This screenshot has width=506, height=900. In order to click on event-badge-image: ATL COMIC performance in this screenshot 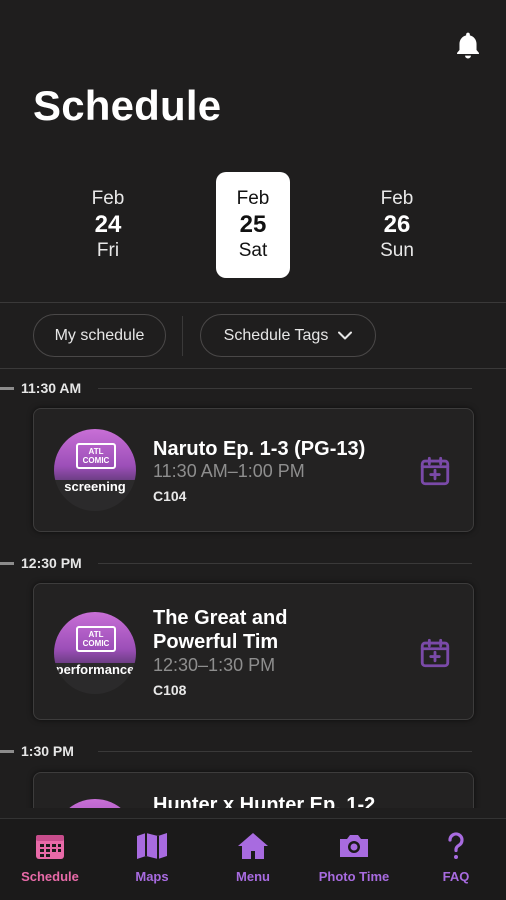, I will do `click(95, 653)`.